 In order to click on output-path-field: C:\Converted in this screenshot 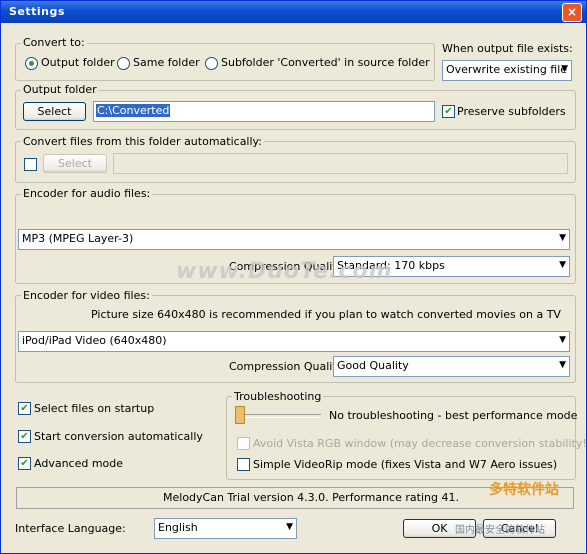, I will do `click(264, 111)`.